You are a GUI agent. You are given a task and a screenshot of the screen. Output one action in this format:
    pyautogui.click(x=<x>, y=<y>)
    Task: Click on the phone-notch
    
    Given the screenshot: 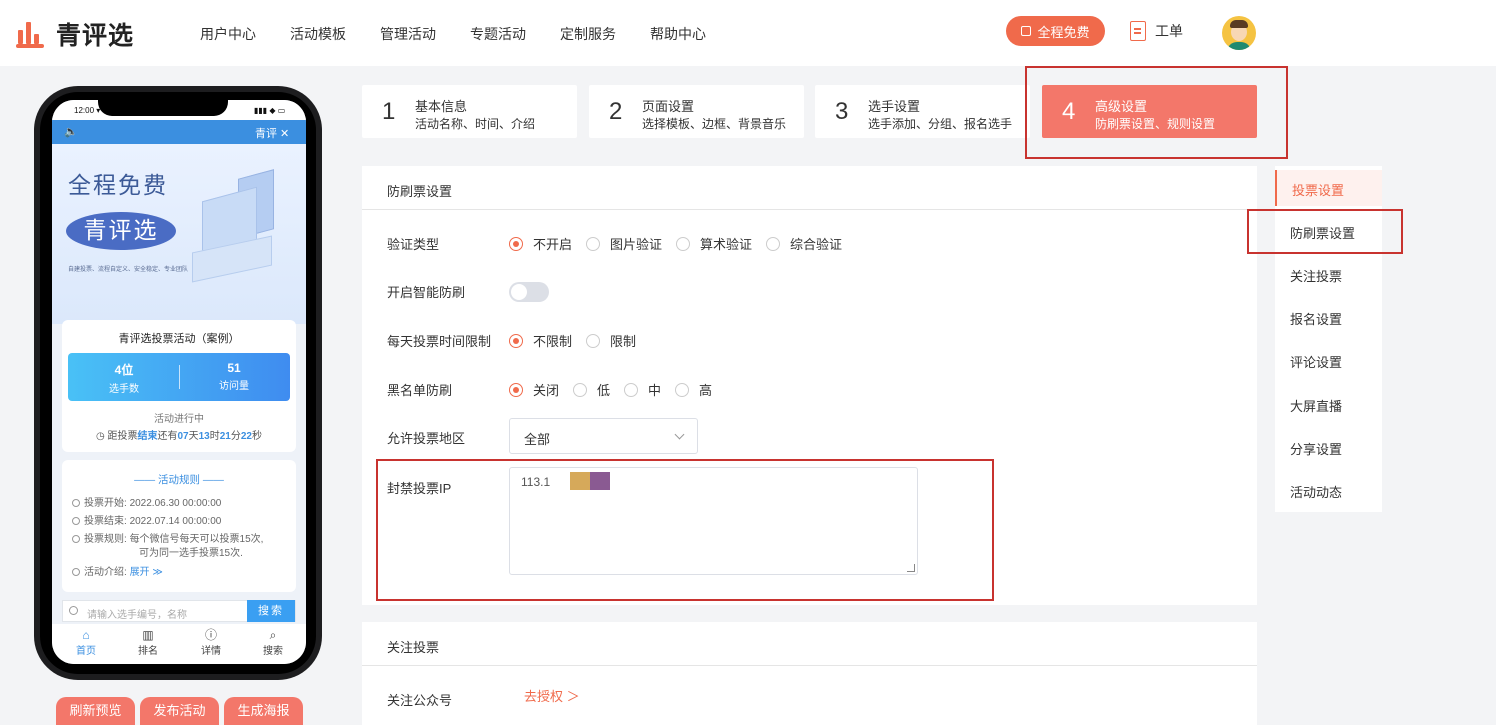 What is the action you would take?
    pyautogui.click(x=163, y=106)
    